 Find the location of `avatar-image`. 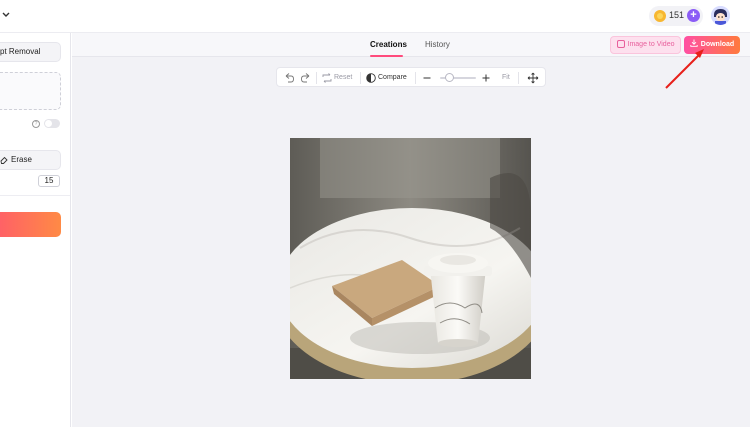

avatar-image is located at coordinates (720, 15).